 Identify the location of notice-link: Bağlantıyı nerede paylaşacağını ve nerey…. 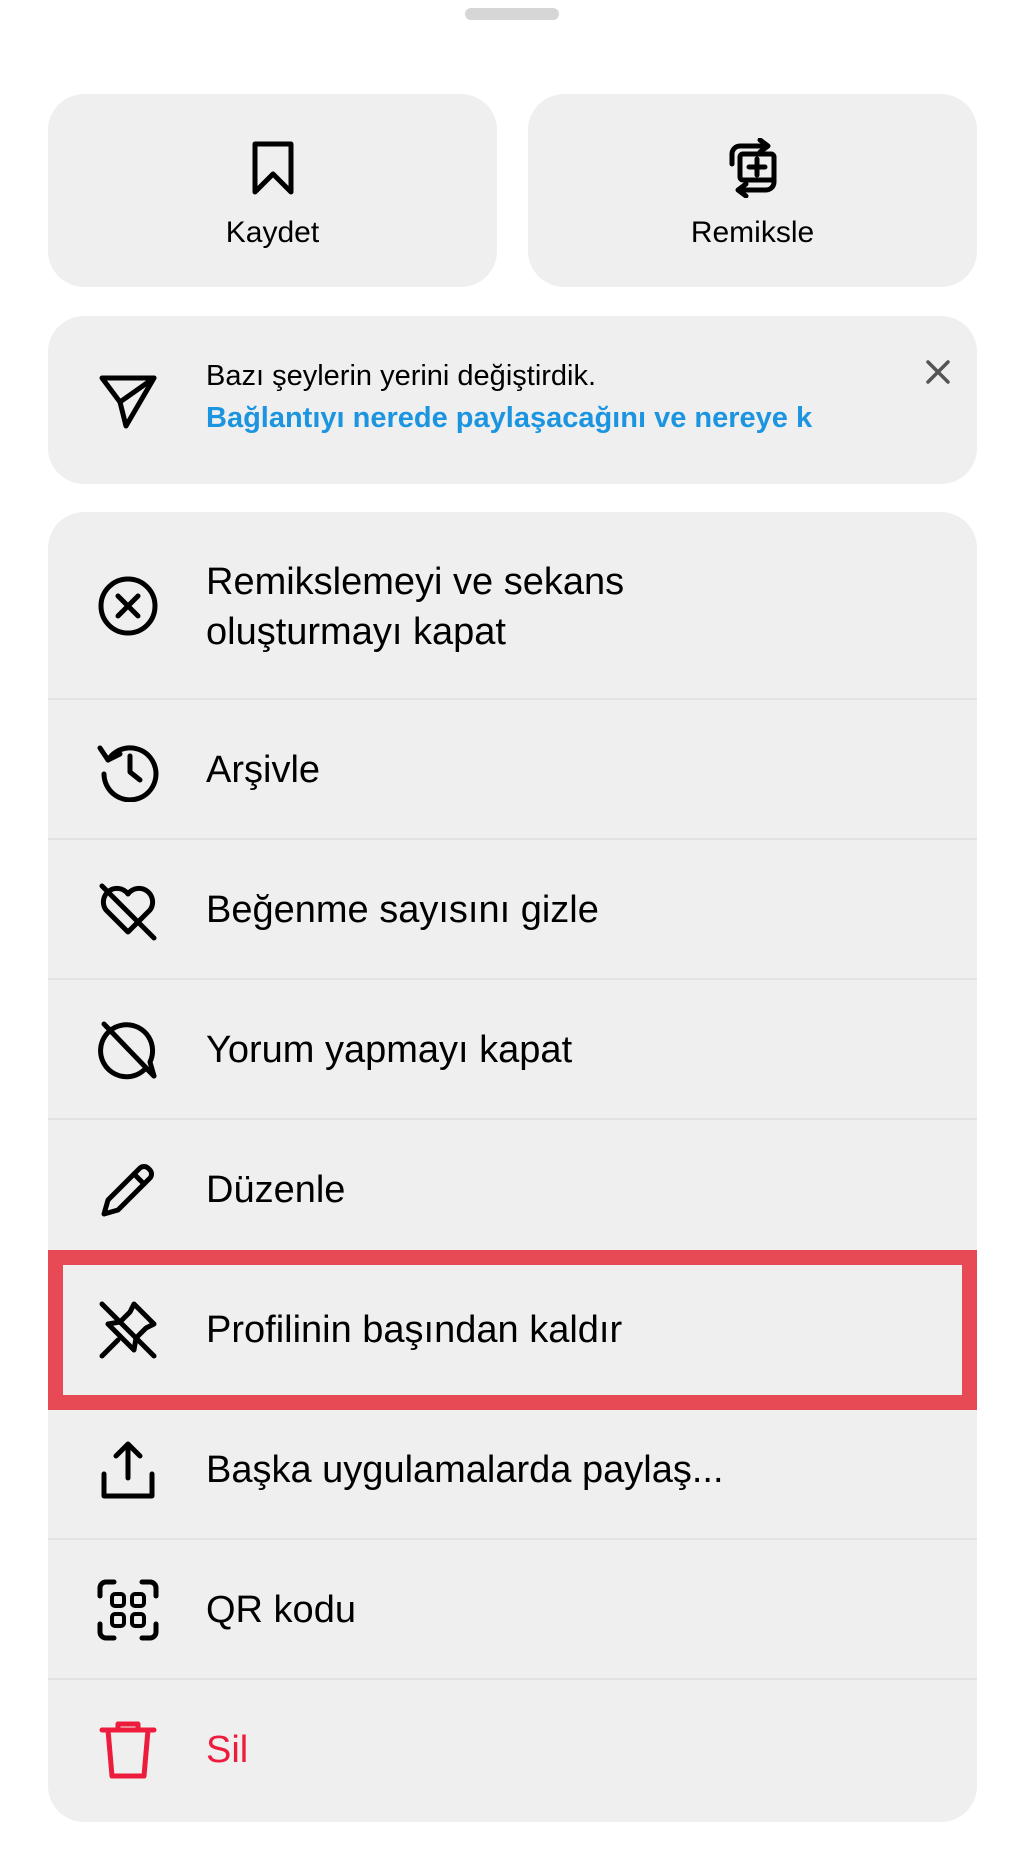
(563, 418).